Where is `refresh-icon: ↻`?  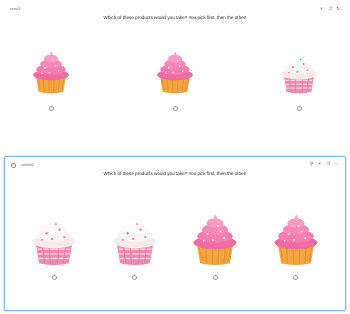 refresh-icon: ↻ is located at coordinates (338, 8).